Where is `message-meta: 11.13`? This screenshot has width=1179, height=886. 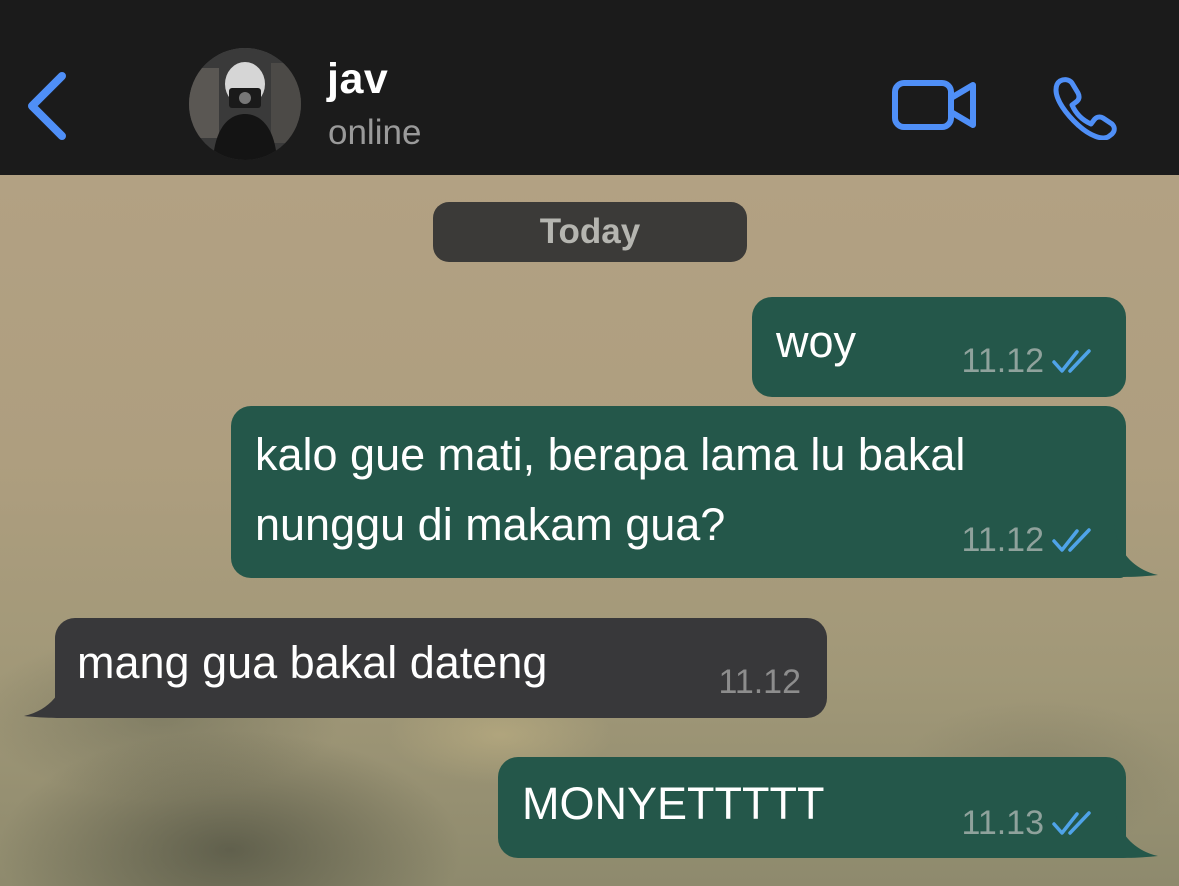
message-meta: 11.13 is located at coordinates (1030, 823).